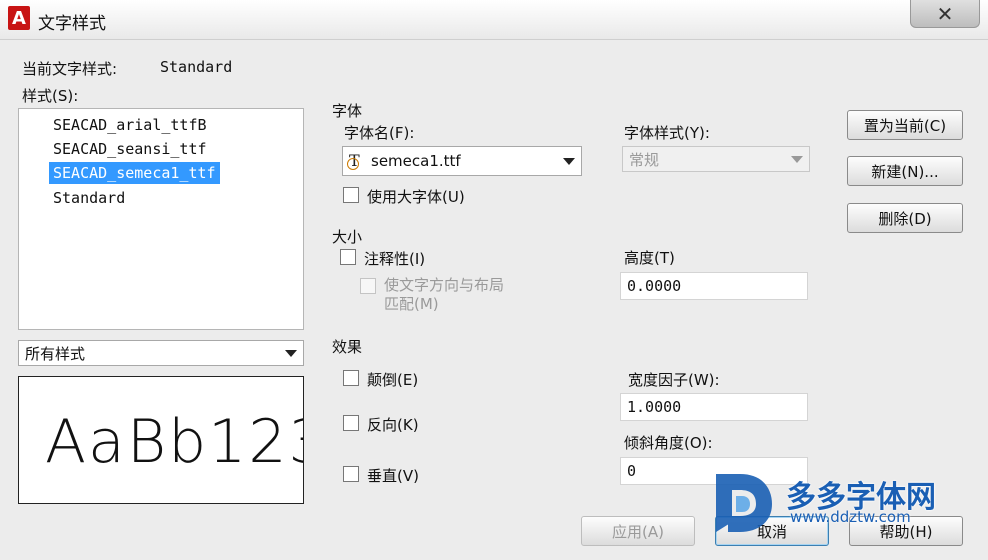  What do you see at coordinates (357, 161) in the screenshot?
I see `truetype-font-icon: T` at bounding box center [357, 161].